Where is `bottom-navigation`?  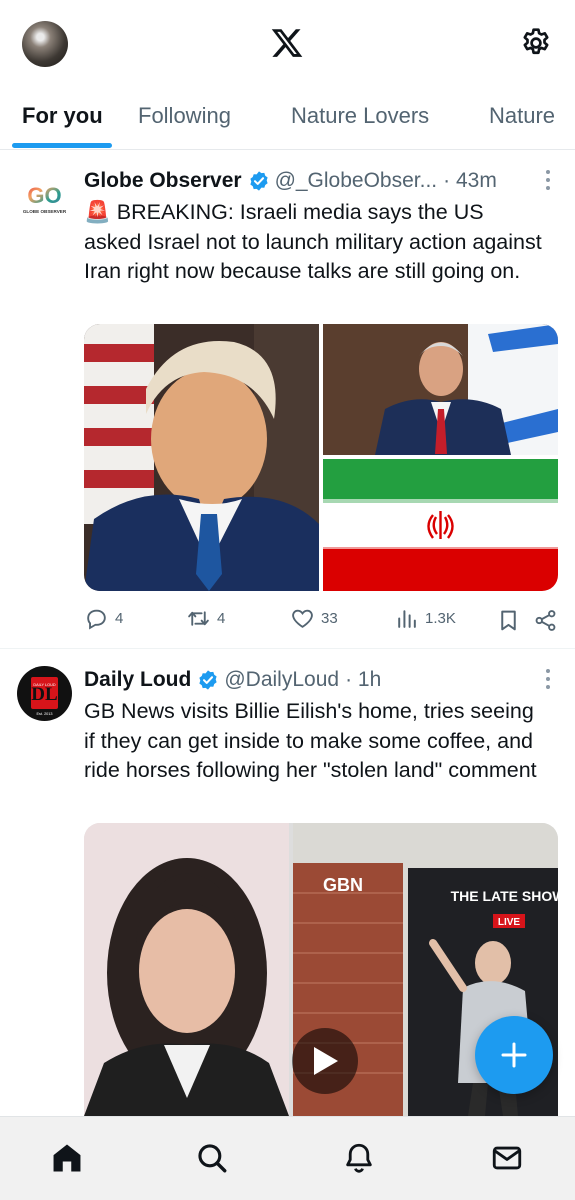 bottom-navigation is located at coordinates (287, 1158).